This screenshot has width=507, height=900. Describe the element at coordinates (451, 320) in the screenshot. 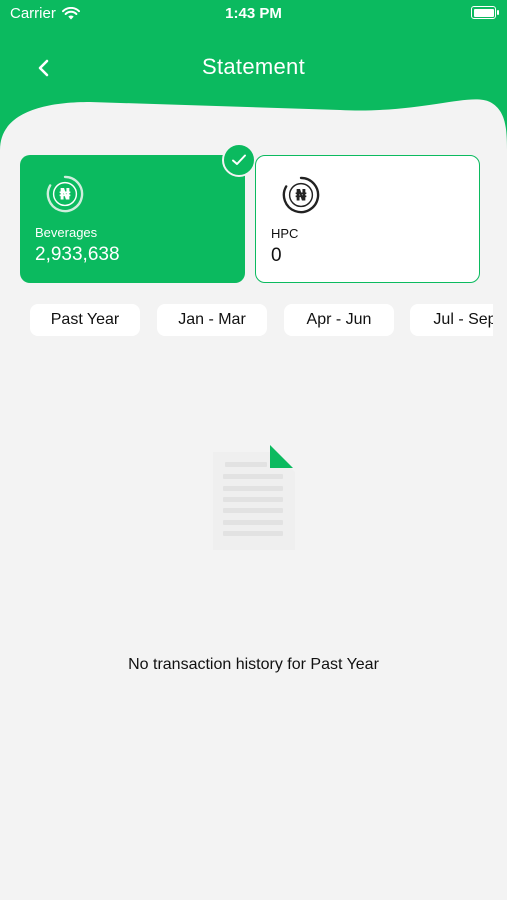

I see `period-chip-jul-sep: Jul - Sep` at that location.